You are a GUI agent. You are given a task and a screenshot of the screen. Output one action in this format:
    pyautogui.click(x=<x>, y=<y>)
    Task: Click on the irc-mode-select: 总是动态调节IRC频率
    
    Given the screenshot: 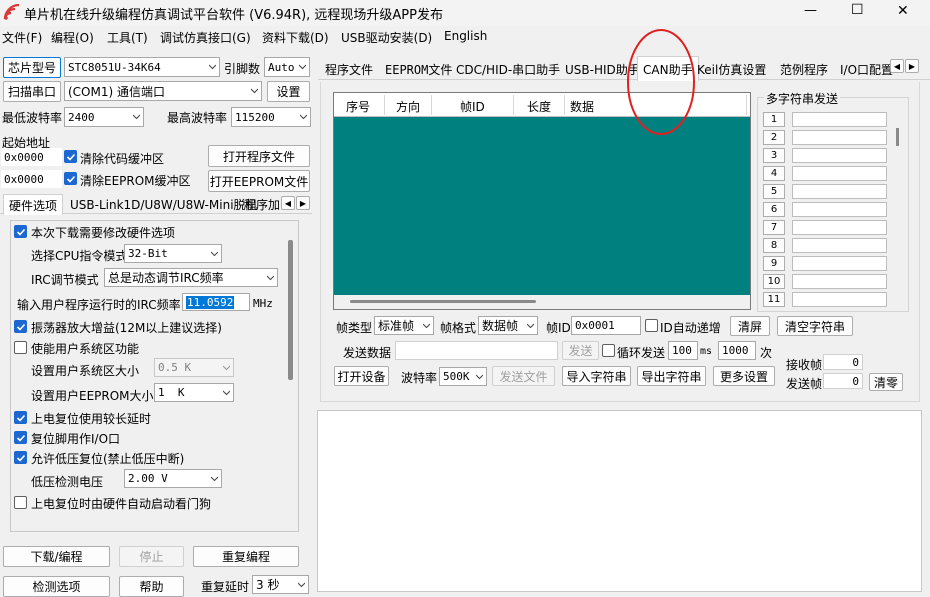 What is the action you would take?
    pyautogui.click(x=191, y=277)
    